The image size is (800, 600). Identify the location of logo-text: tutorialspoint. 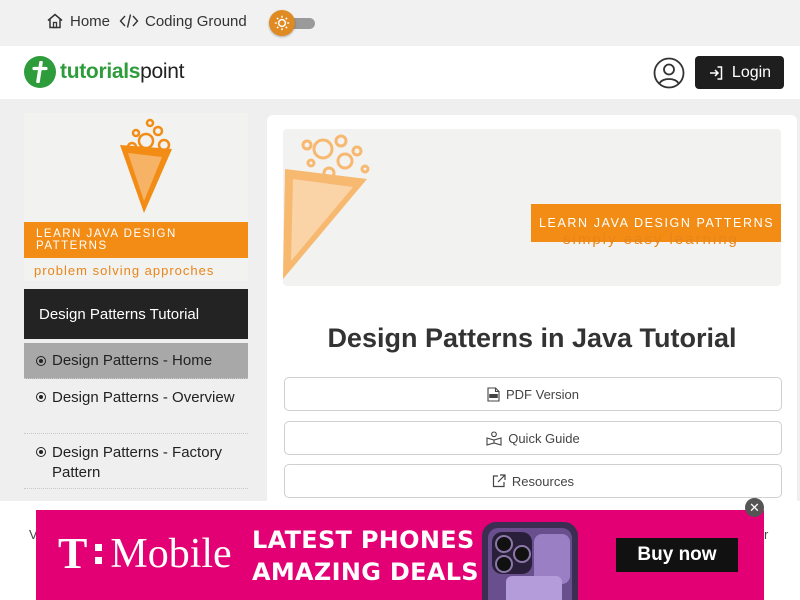
(122, 71).